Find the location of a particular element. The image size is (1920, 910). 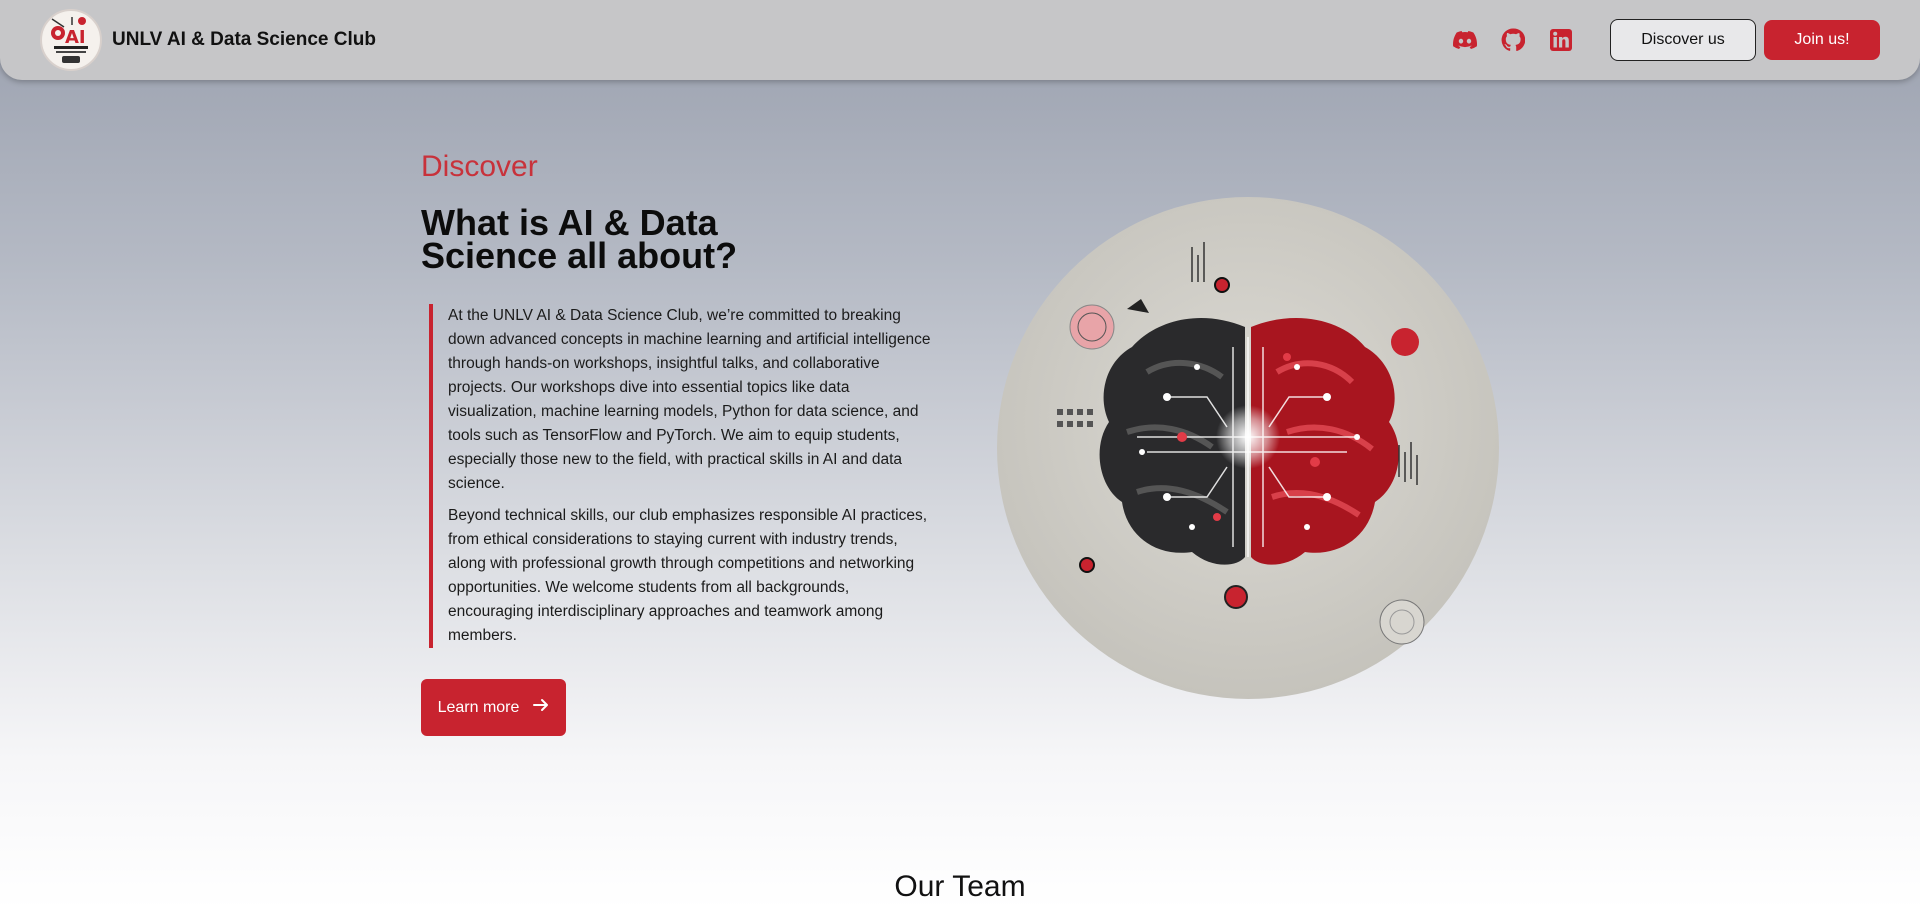

join-us-button: Join us! is located at coordinates (1822, 40).